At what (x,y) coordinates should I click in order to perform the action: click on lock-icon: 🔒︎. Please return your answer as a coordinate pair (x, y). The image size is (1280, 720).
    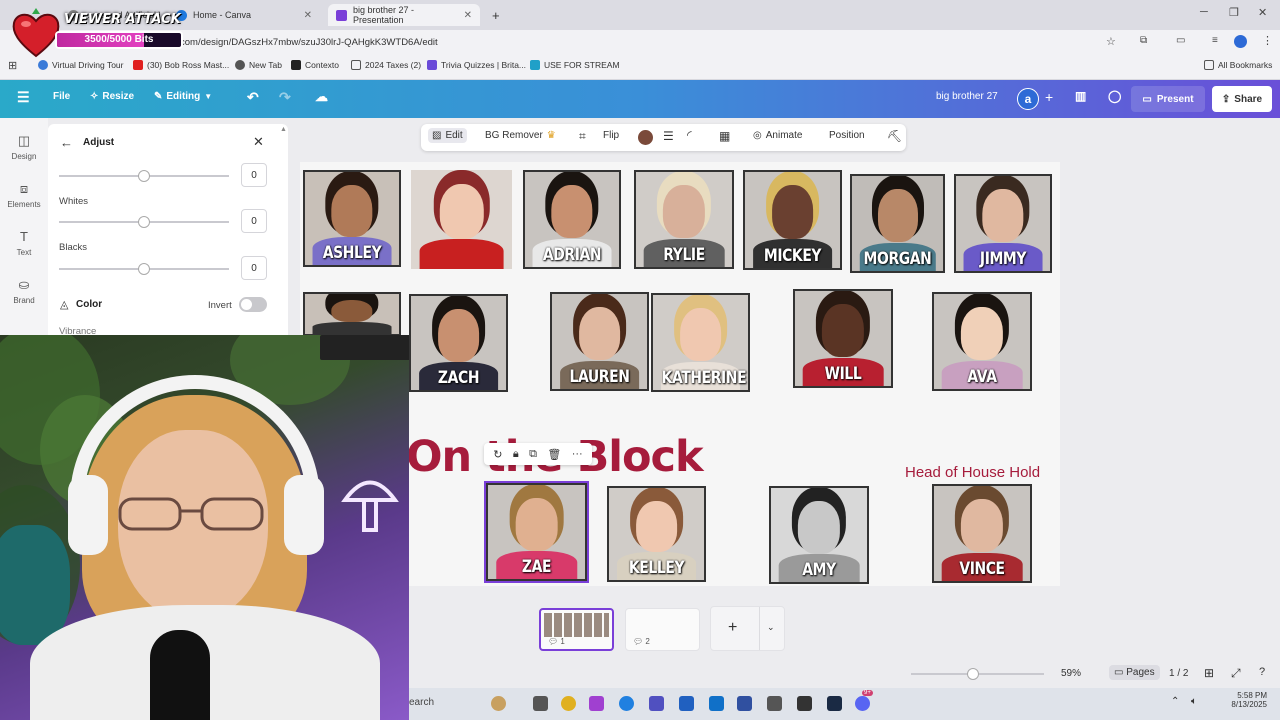
    Looking at the image, I should click on (516, 454).